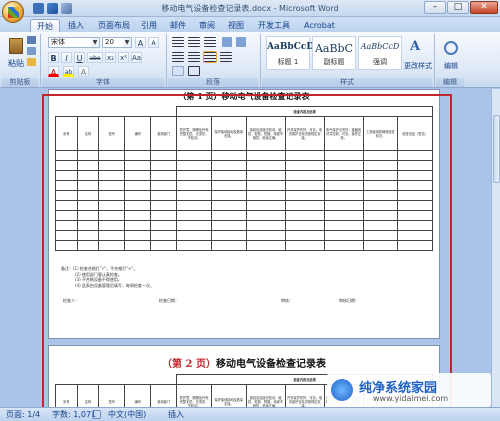 The height and width of the screenshot is (421, 500). I want to click on clipboard-group: 粘贴 剪贴板, so click(20, 60).